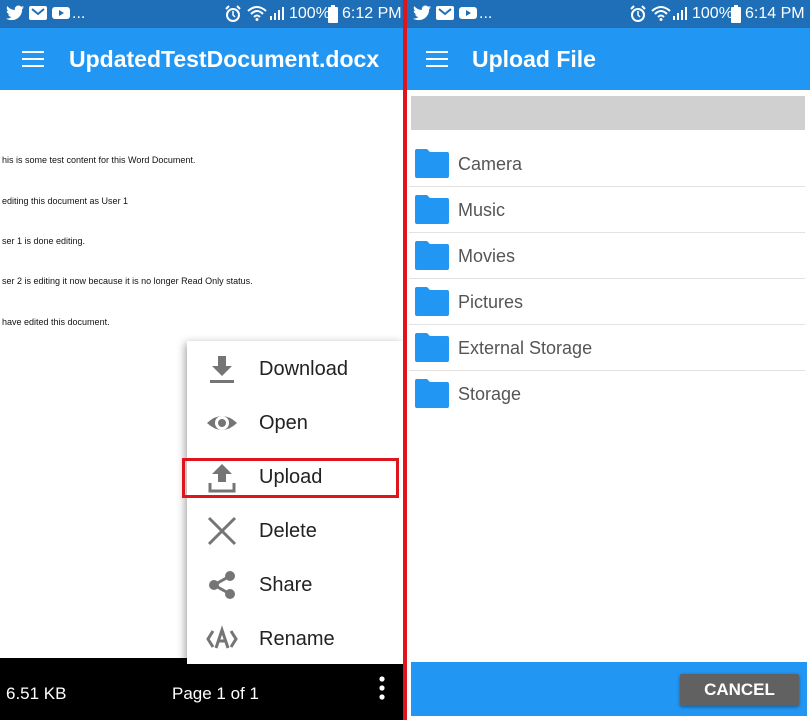 This screenshot has width=810, height=720. What do you see at coordinates (490, 164) in the screenshot?
I see `folder-label: Camera` at bounding box center [490, 164].